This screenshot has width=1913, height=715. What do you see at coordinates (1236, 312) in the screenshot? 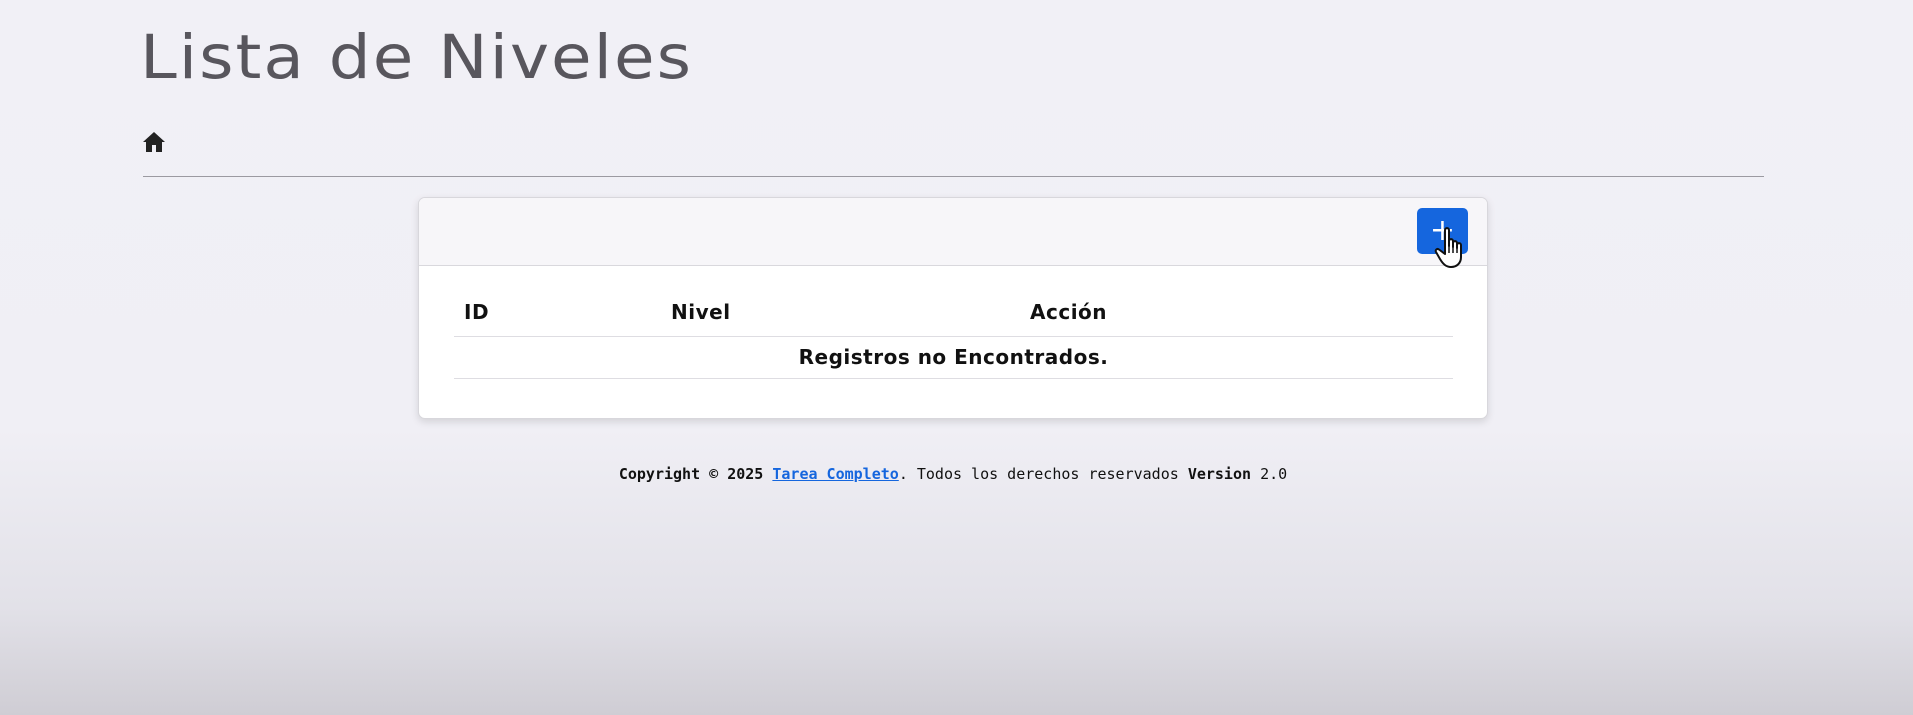
I see `column-header-accion: Acción` at bounding box center [1236, 312].